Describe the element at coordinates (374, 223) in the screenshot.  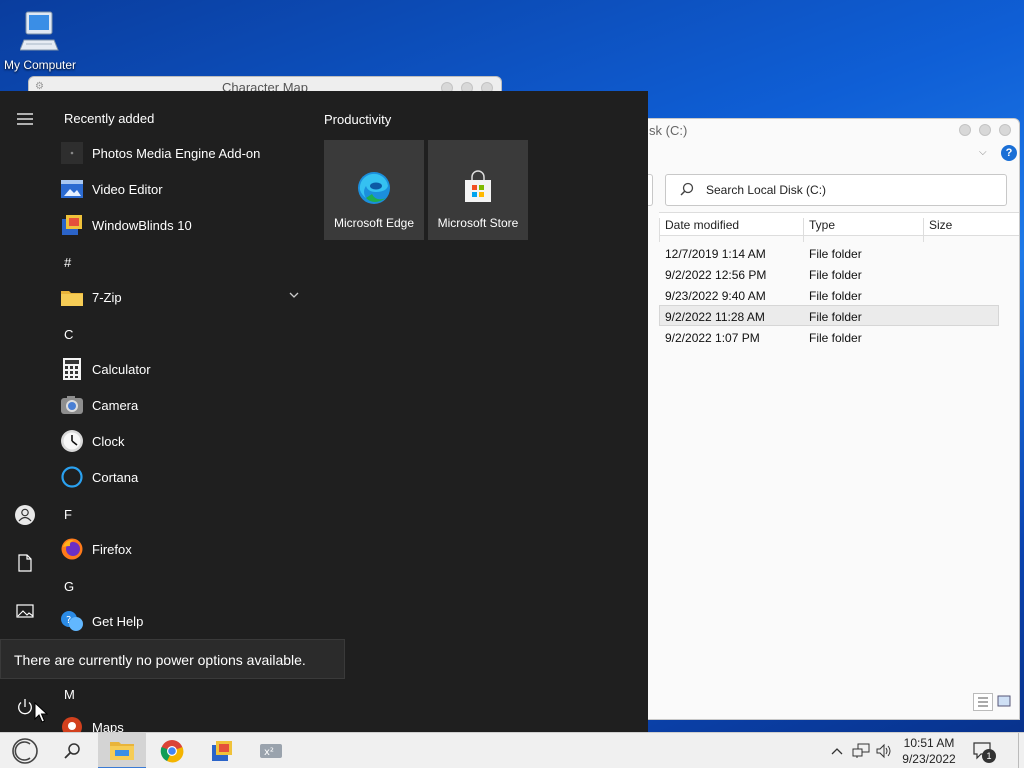
I see `tile-label: Microsoft Edge` at that location.